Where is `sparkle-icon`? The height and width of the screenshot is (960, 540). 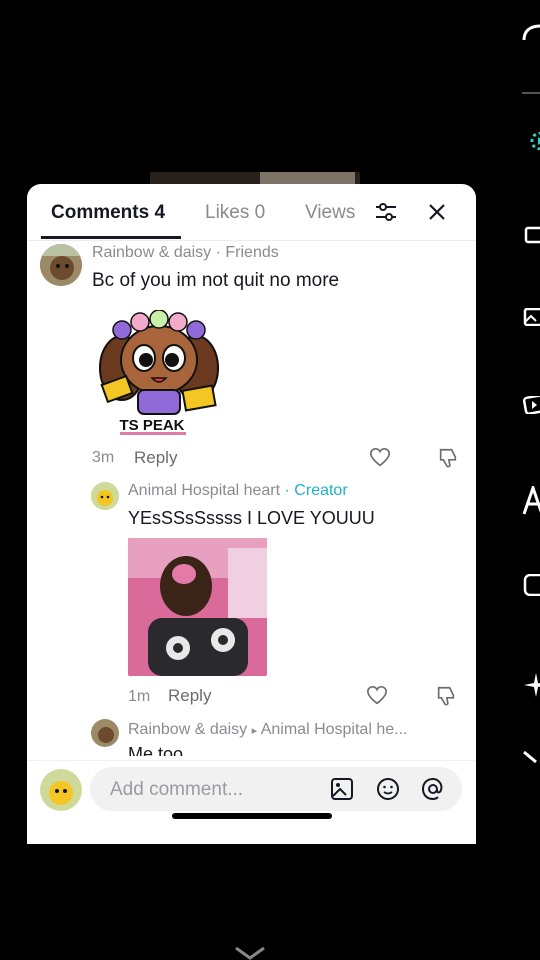
sparkle-icon is located at coordinates (531, 685).